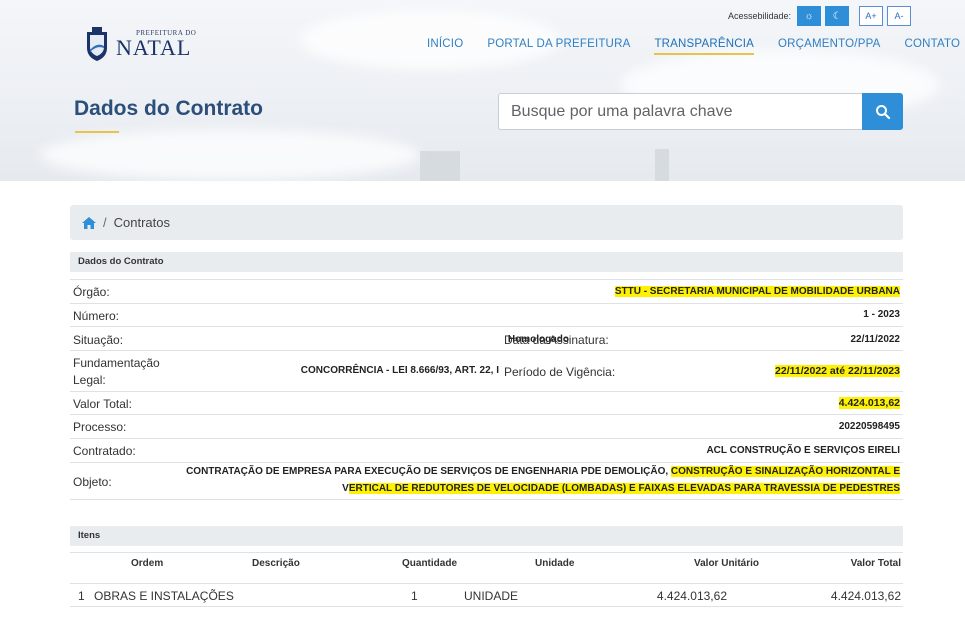  What do you see at coordinates (430, 563) in the screenshot?
I see `col-quantidade: Quantidade` at bounding box center [430, 563].